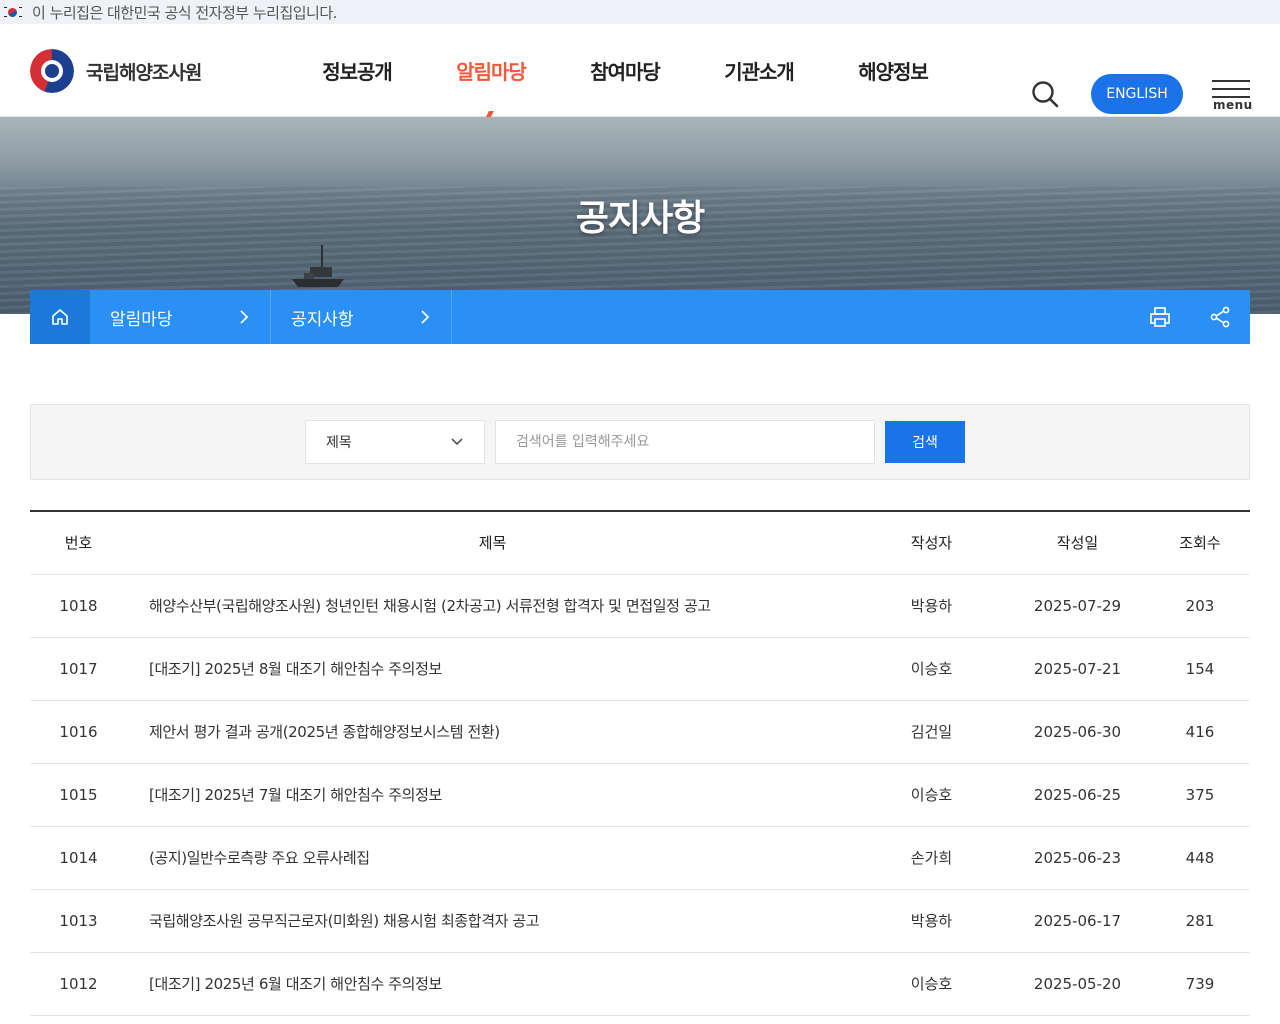 This screenshot has height=1024, width=1280. I want to click on row-title-link: [대조기] 2025년 6월 대조기 해안침수 주의정보, so click(295, 984).